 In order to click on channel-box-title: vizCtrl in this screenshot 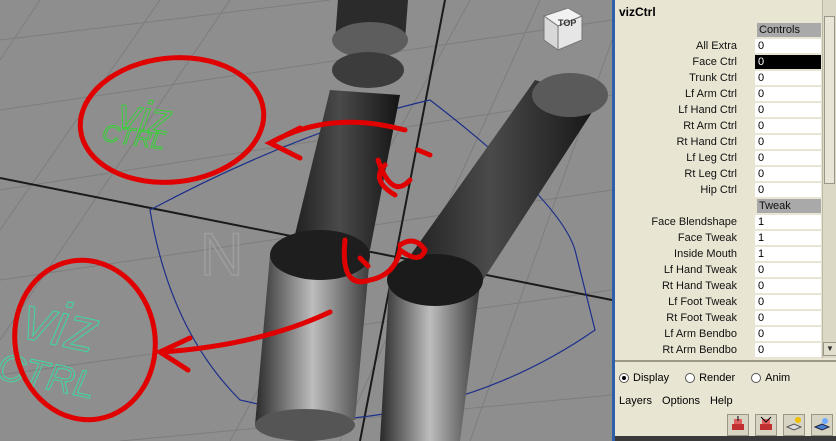, I will do `click(637, 12)`.